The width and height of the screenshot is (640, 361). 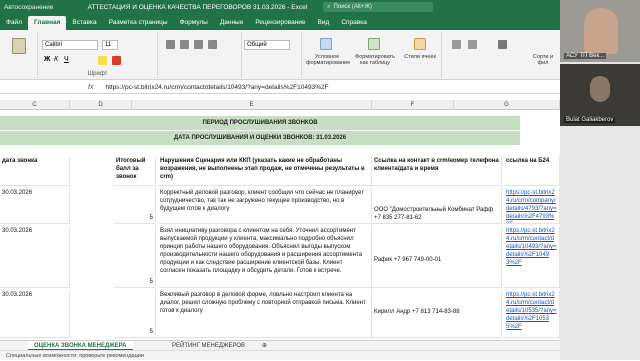 What do you see at coordinates (138, 23) in the screenshot?
I see `ribbon-tab-3: Разметка страницы` at bounding box center [138, 23].